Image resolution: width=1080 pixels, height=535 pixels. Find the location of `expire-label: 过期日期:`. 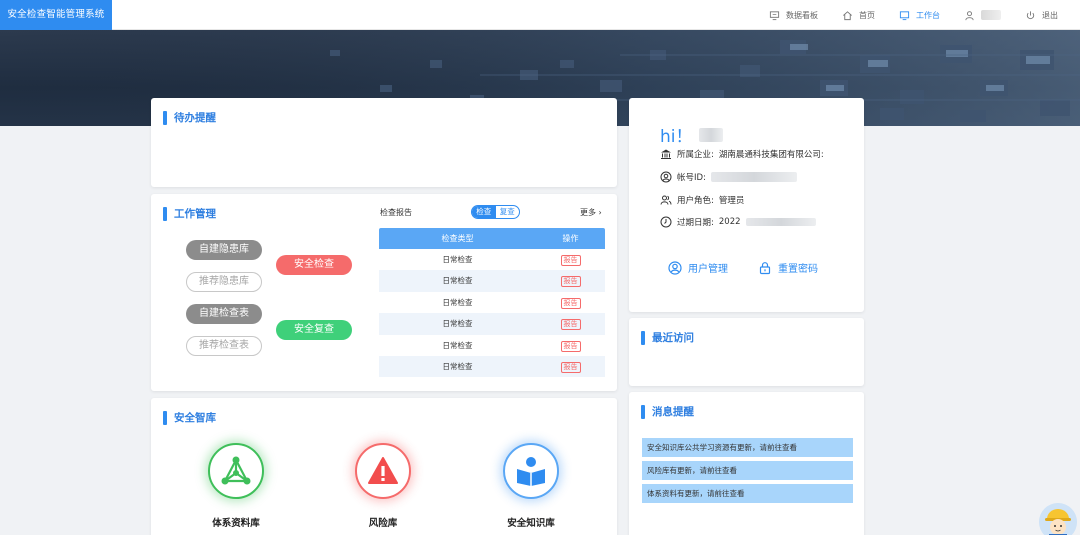

expire-label: 过期日期: is located at coordinates (695, 223).